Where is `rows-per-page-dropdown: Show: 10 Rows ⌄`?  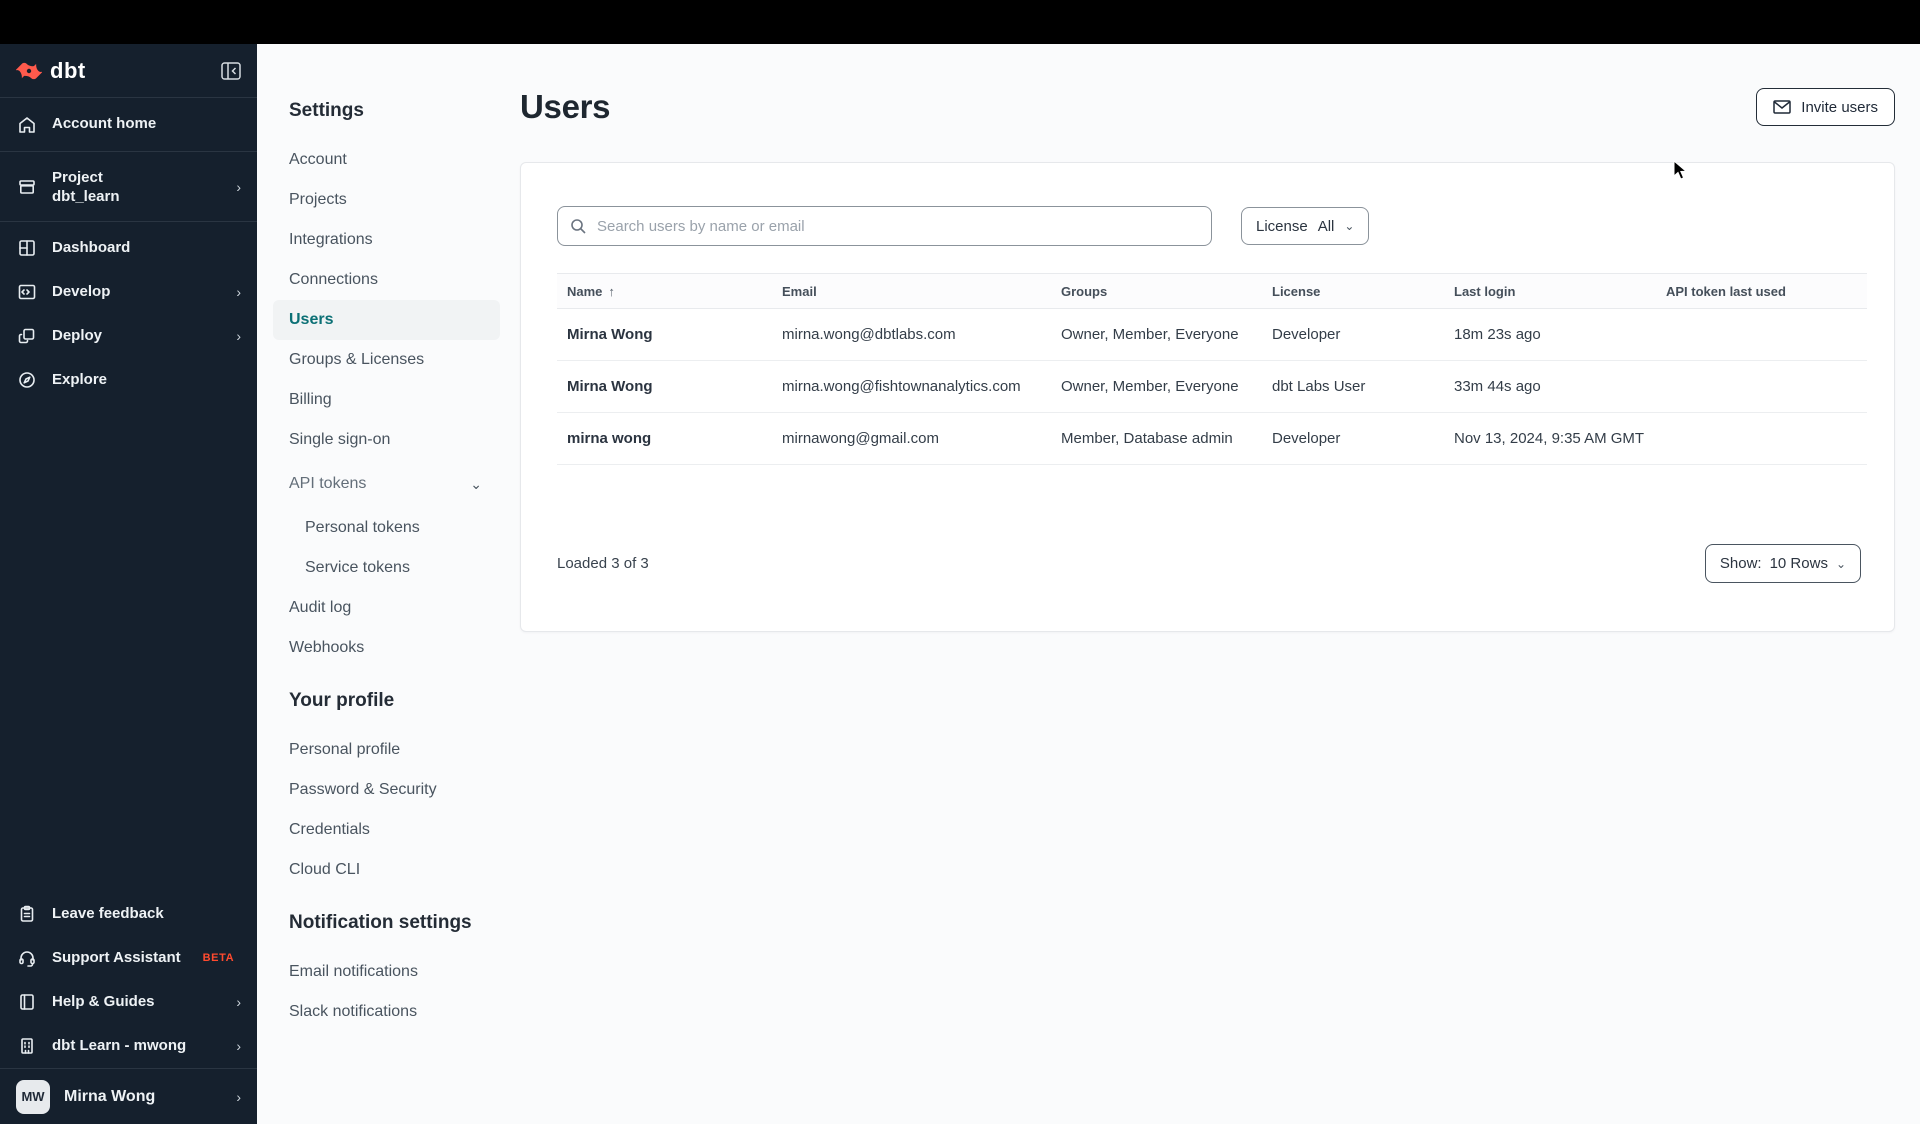
rows-per-page-dropdown: Show: 10 Rows ⌄ is located at coordinates (1782, 563).